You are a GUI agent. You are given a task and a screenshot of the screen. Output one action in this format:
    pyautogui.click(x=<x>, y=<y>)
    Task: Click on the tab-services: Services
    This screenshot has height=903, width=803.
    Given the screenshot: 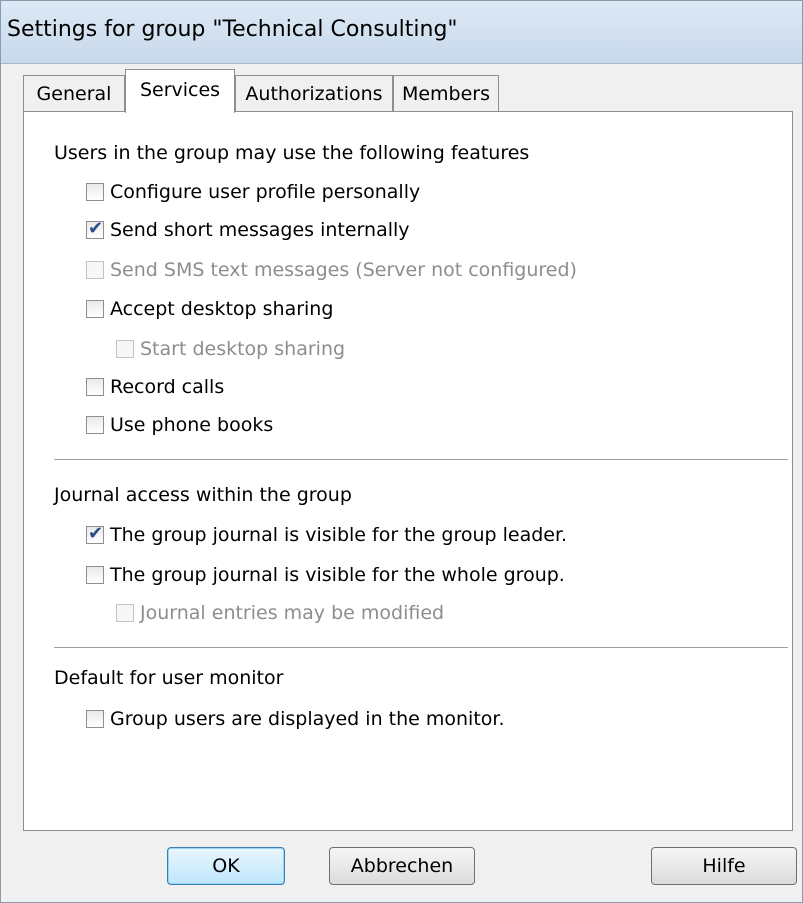 What is the action you would take?
    pyautogui.click(x=180, y=91)
    